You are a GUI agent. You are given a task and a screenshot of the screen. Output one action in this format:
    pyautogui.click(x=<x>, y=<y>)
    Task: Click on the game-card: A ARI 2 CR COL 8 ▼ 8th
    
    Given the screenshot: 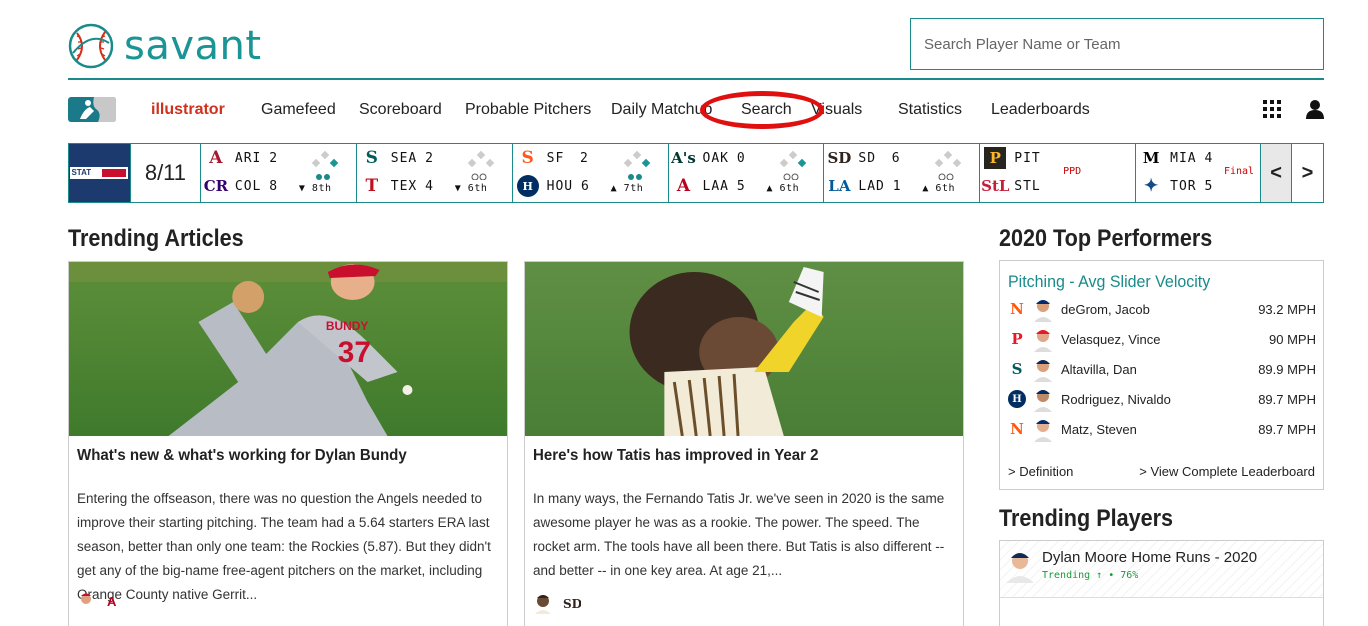 What is the action you would take?
    pyautogui.click(x=279, y=173)
    